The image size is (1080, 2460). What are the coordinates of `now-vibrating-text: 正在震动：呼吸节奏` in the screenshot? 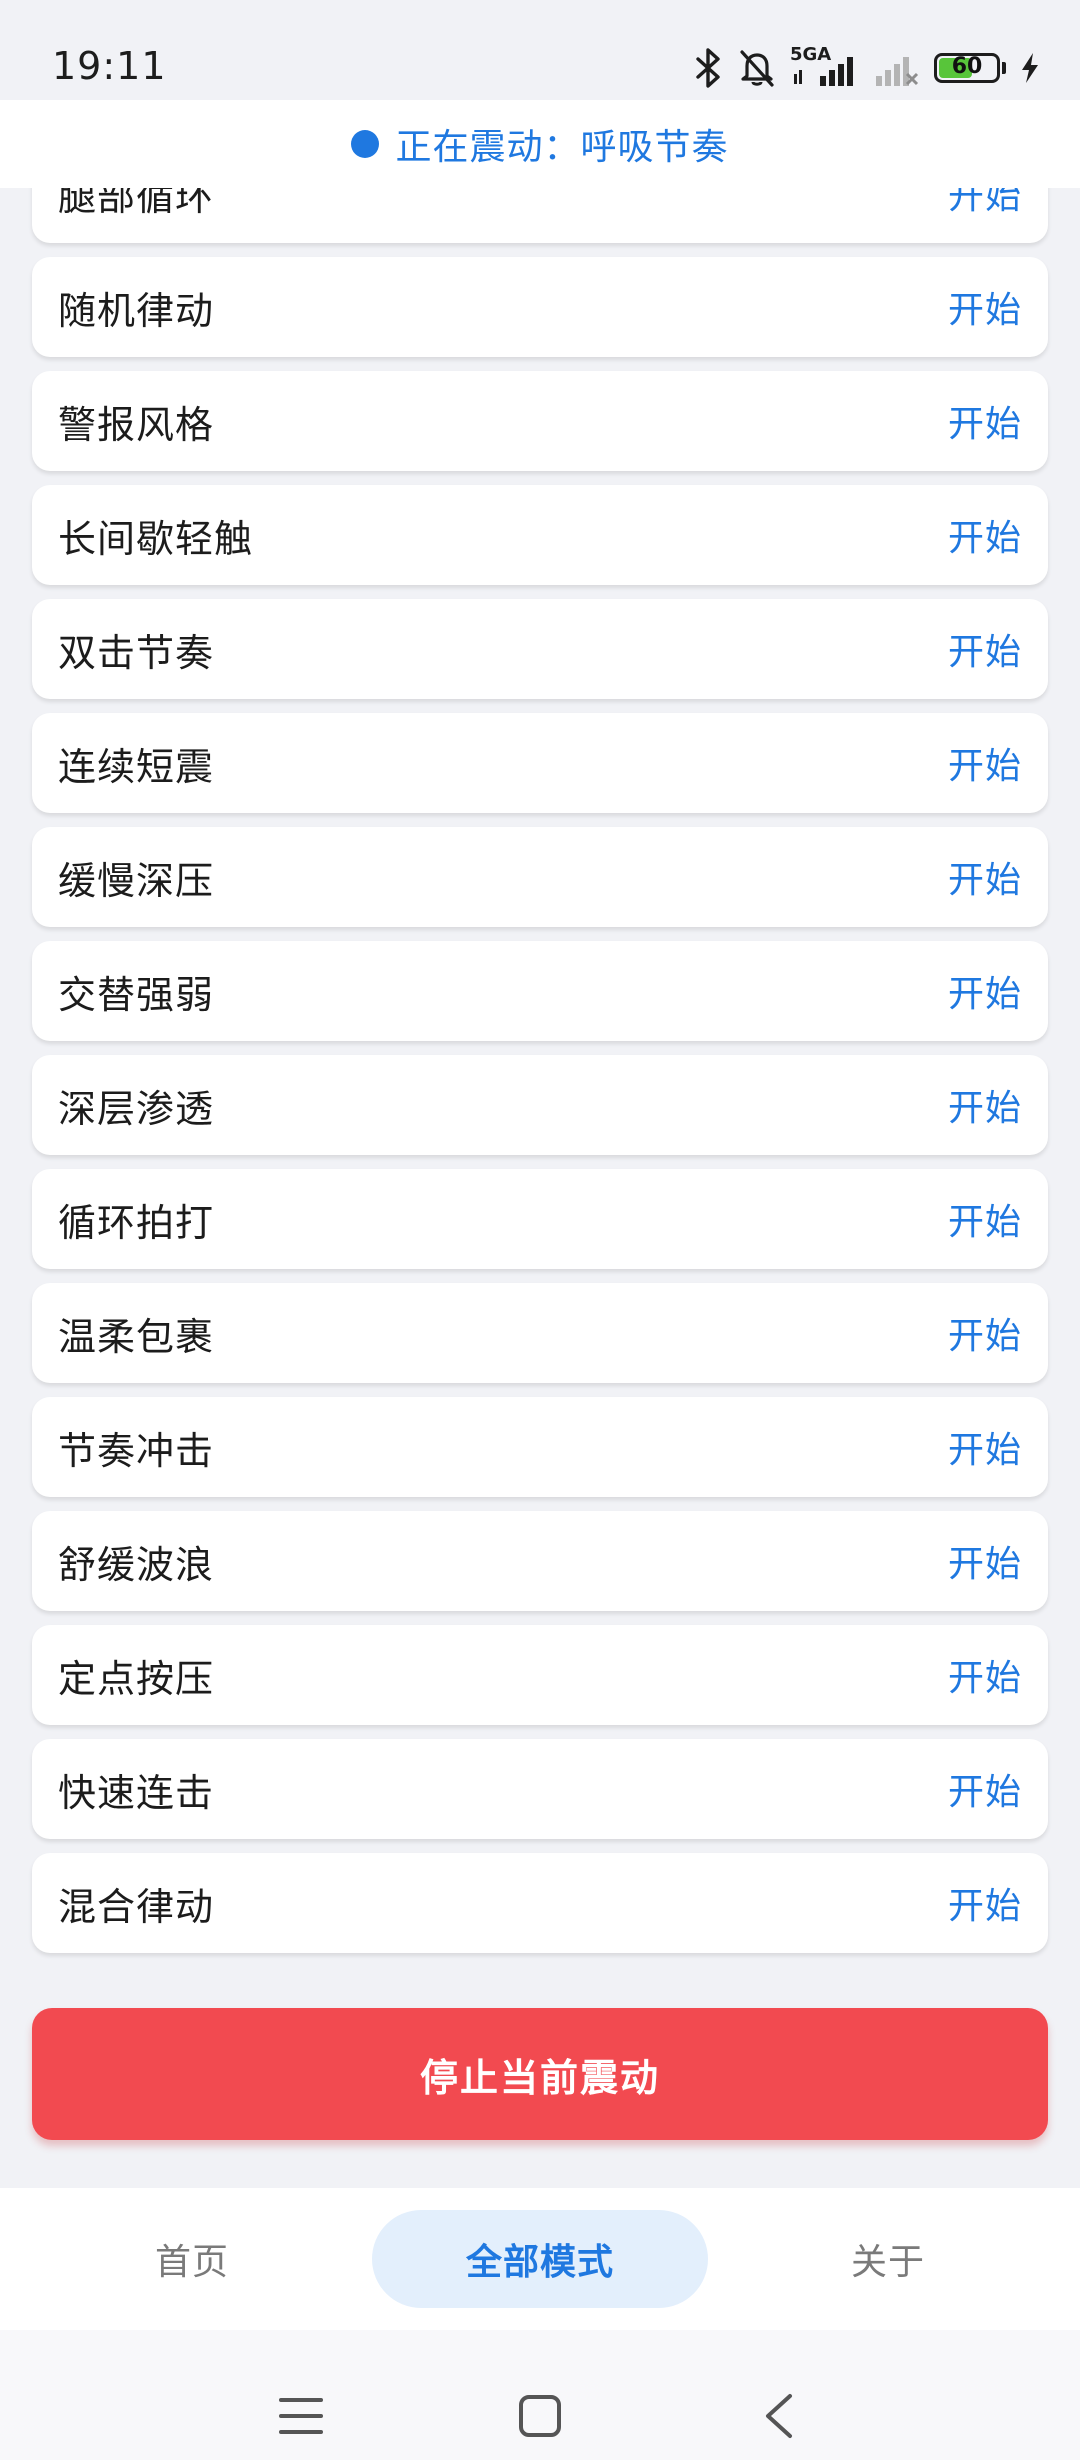 It's located at (562, 147).